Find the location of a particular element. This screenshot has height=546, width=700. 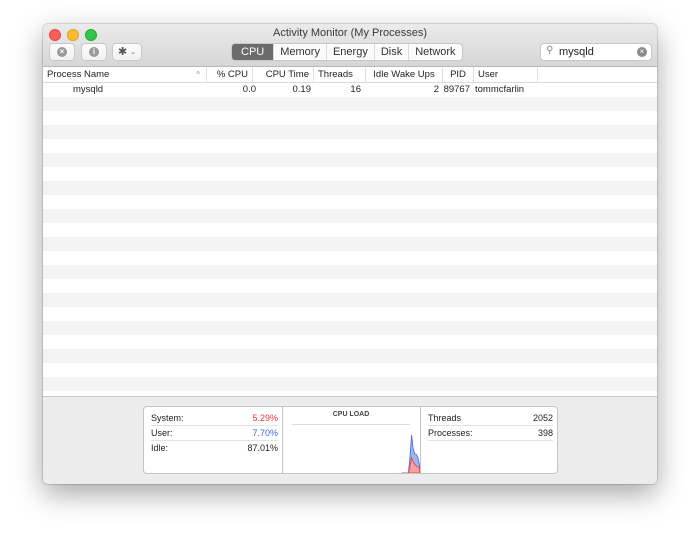

column-header-cpu-time: CPU Time is located at coordinates (282, 74).